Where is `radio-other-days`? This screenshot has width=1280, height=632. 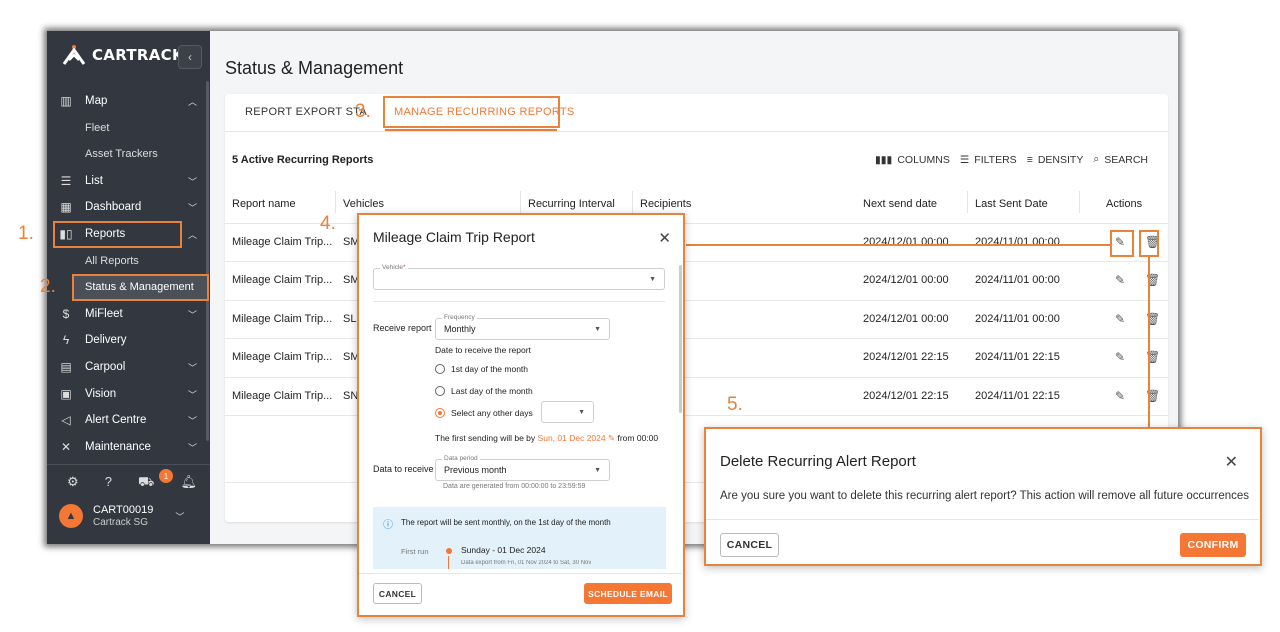
radio-other-days is located at coordinates (440, 413).